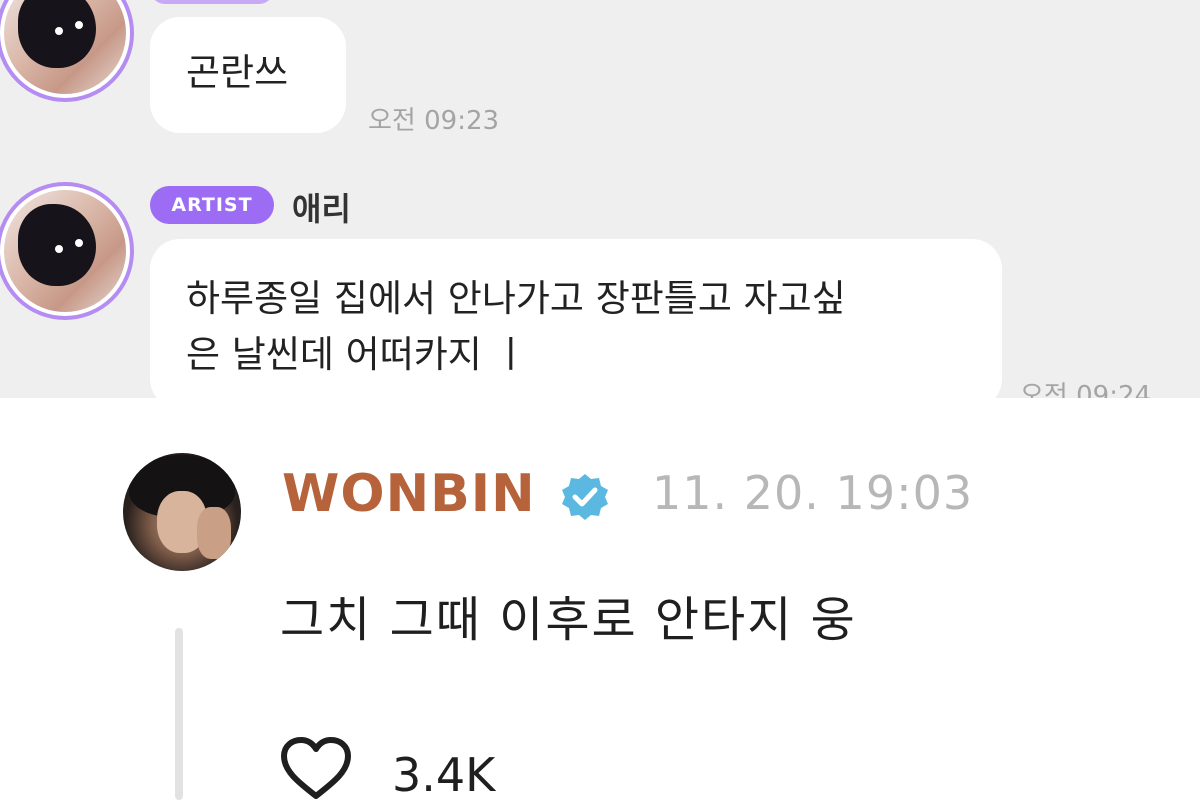 Image resolution: width=1200 pixels, height=802 pixels. What do you see at coordinates (182, 512) in the screenshot?
I see `user-avatar` at bounding box center [182, 512].